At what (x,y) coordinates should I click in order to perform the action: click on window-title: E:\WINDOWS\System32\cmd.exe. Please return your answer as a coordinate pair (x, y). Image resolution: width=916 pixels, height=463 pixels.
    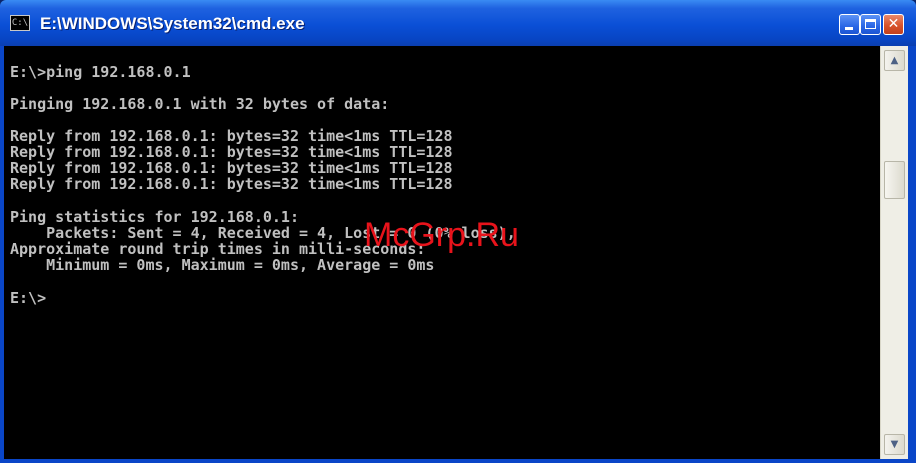
    Looking at the image, I should click on (172, 23).